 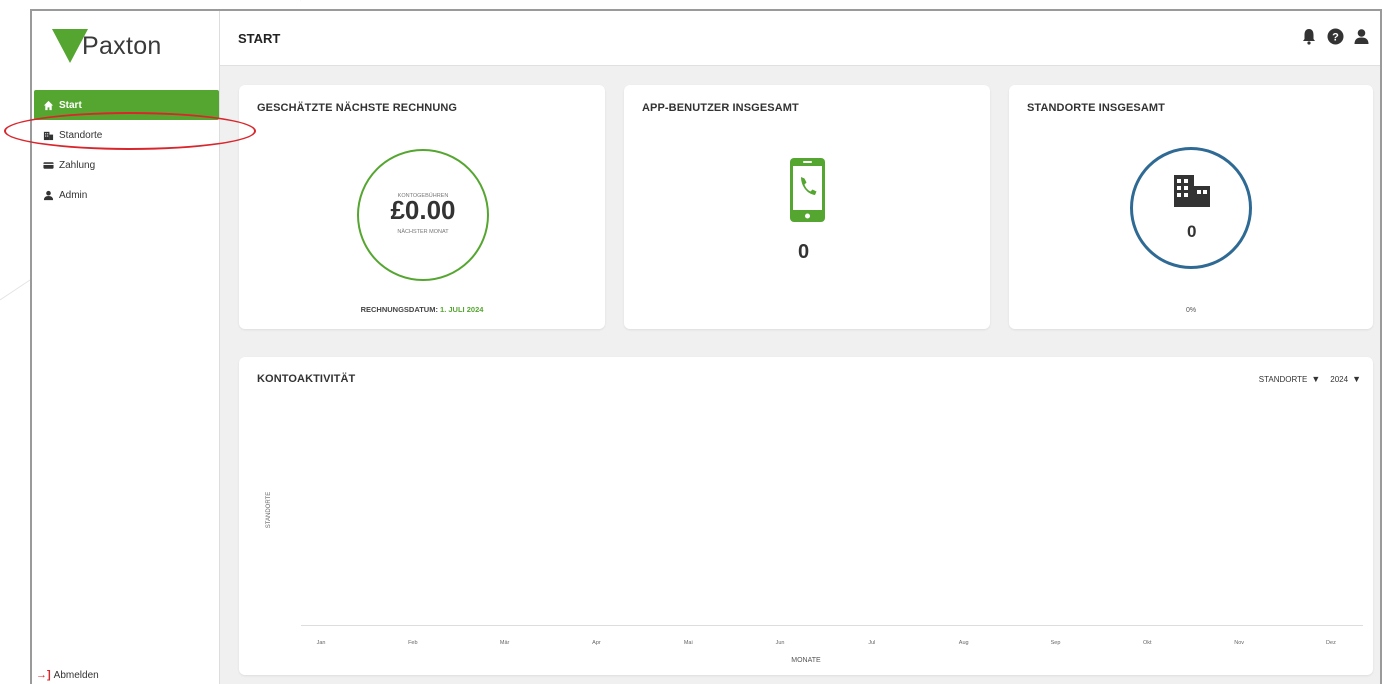 I want to click on month-tick: Feb, so click(x=413, y=643).